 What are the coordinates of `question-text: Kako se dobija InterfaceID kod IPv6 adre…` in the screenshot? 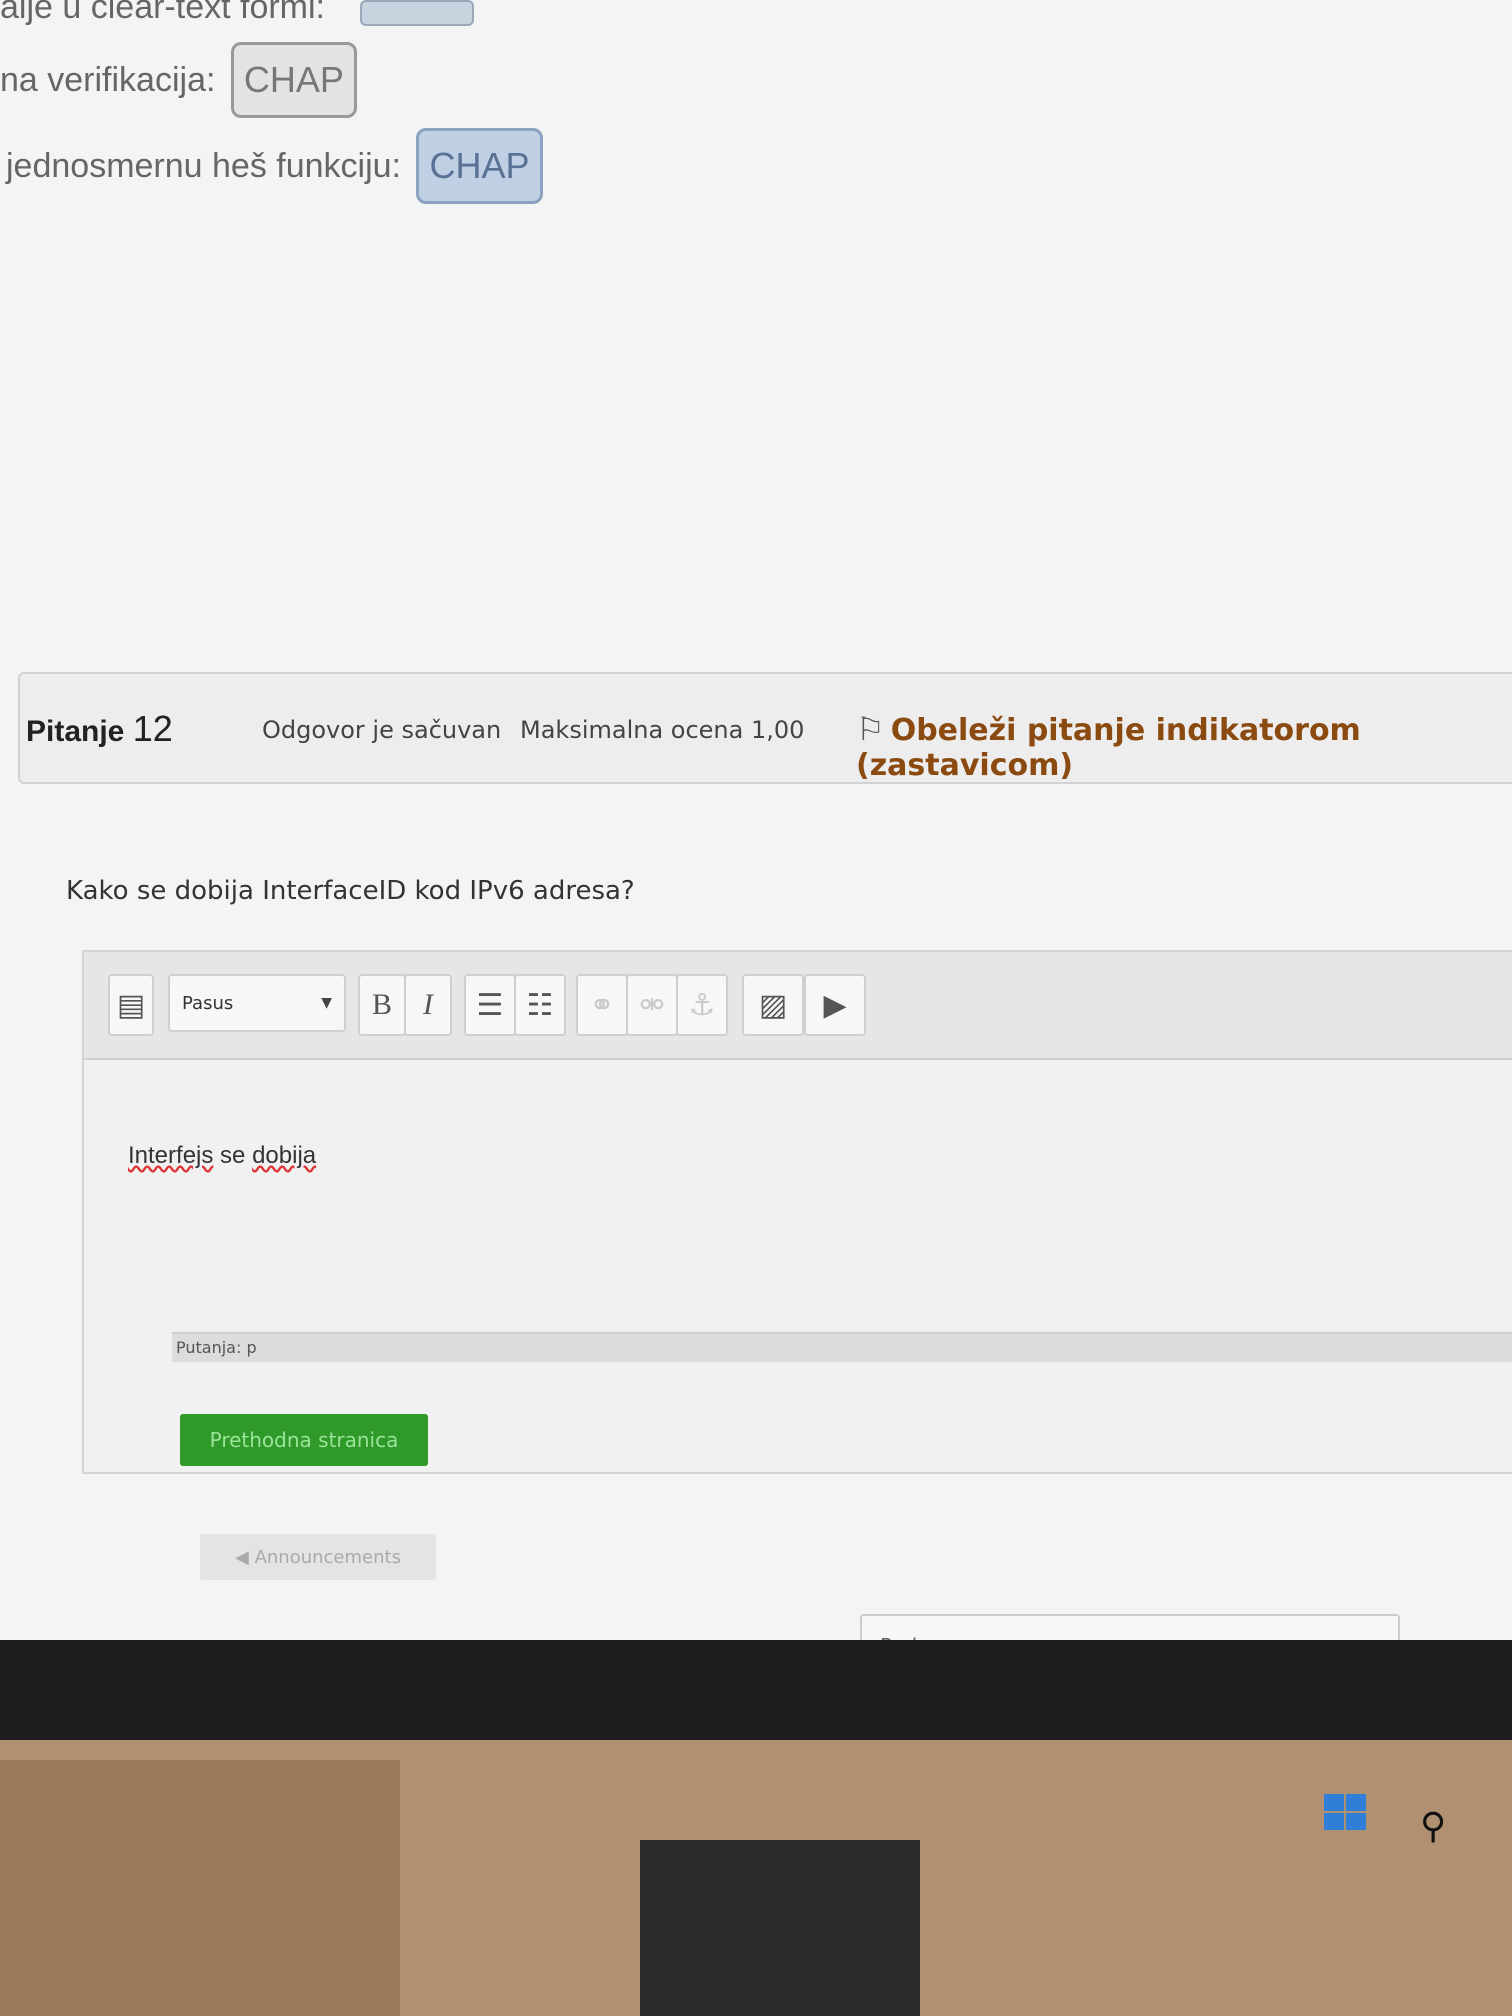 It's located at (350, 891).